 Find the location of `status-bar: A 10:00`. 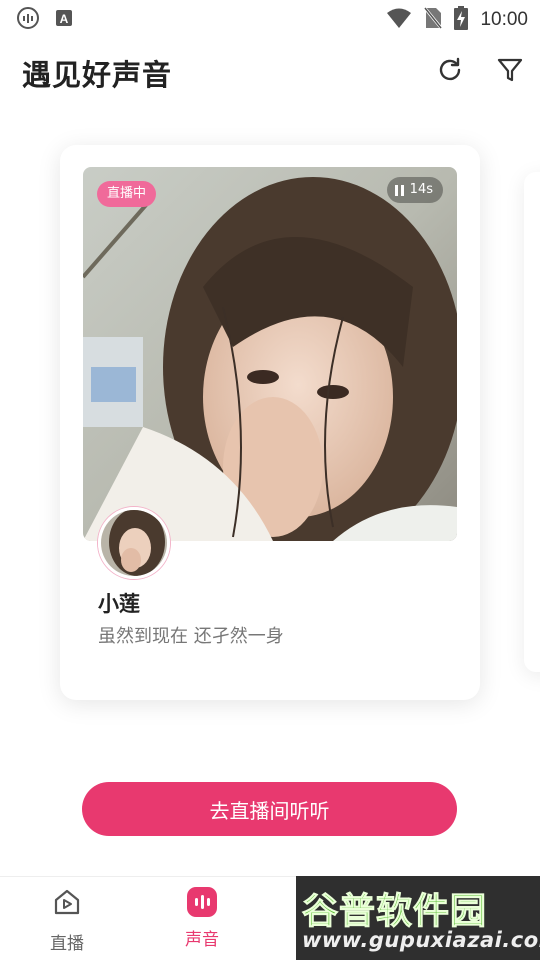

status-bar: A 10:00 is located at coordinates (270, 18).